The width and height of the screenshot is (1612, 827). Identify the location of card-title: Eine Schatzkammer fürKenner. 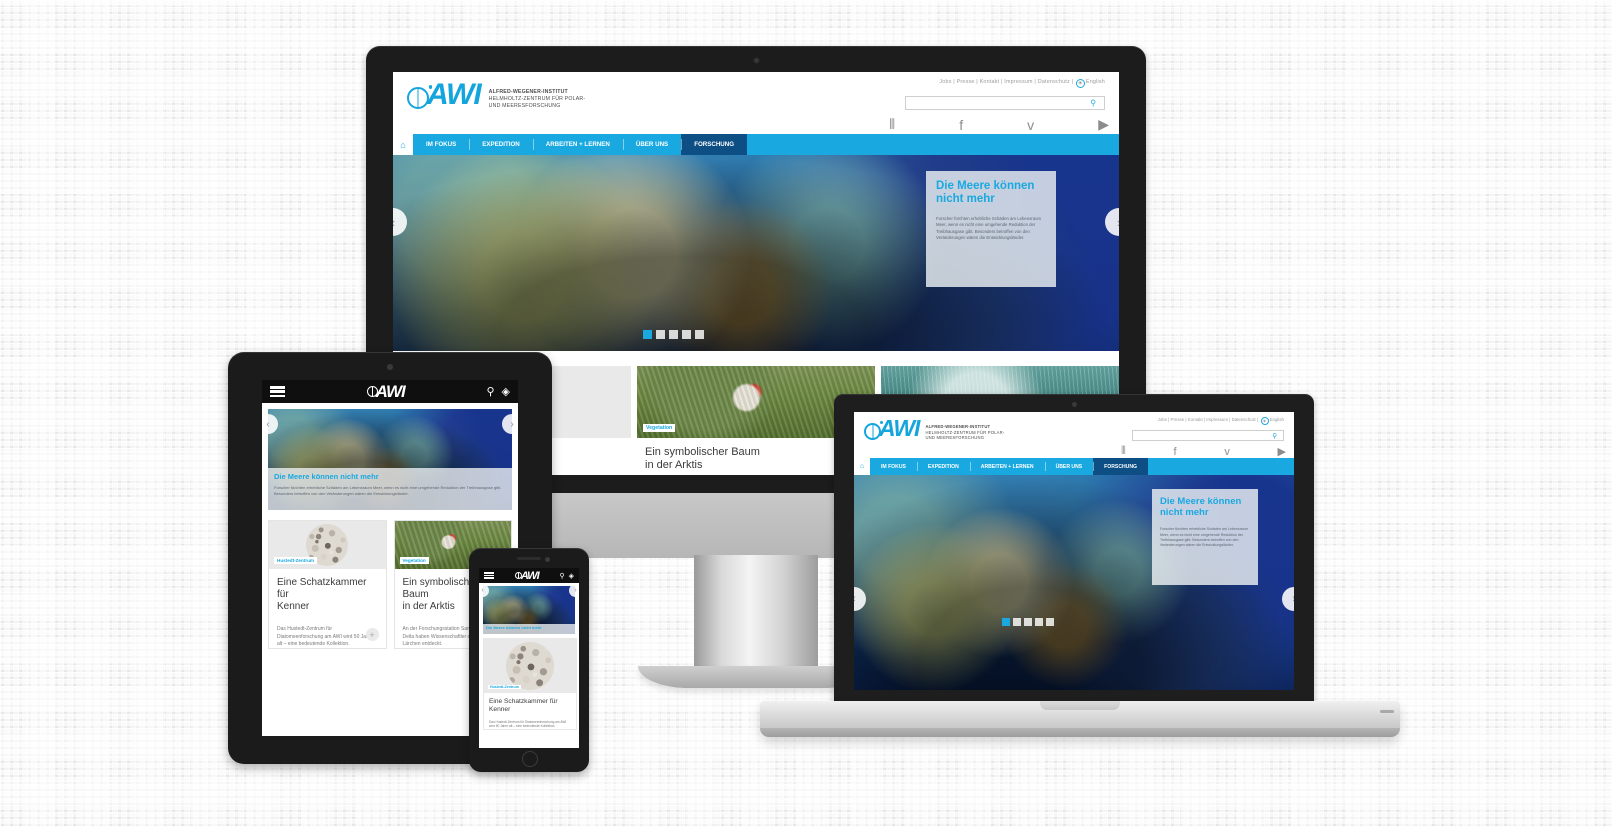
(523, 705).